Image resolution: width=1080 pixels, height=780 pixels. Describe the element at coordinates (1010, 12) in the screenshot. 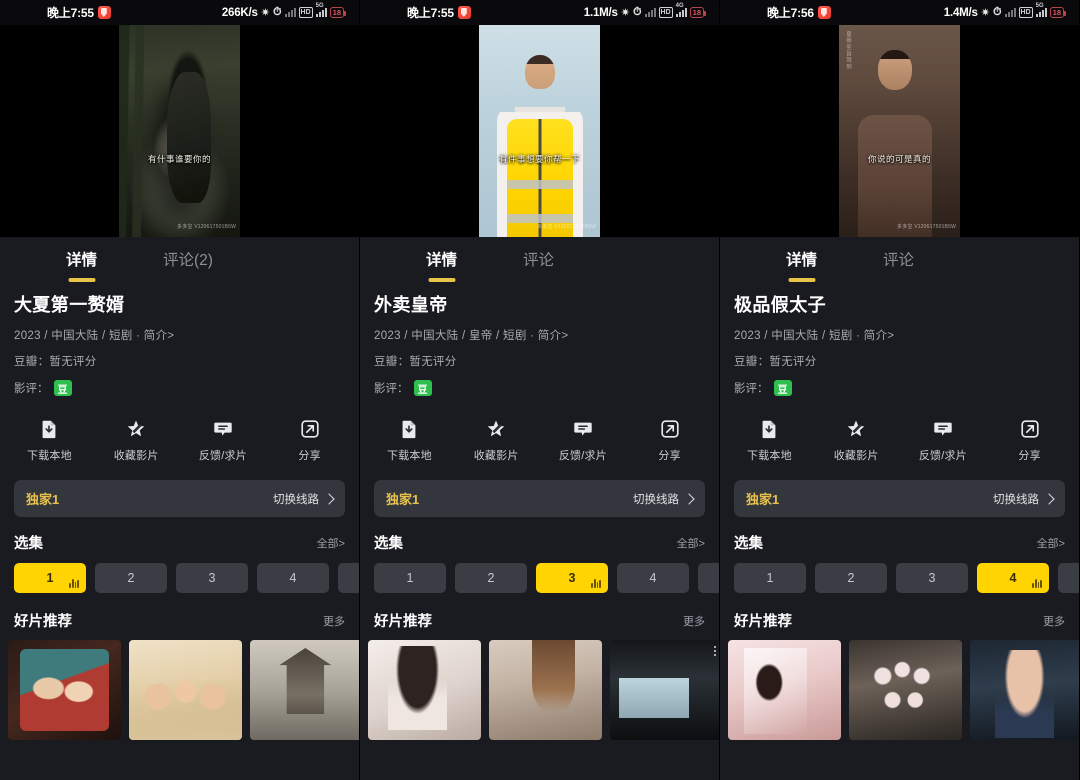

I see `signal-bars-icon` at that location.